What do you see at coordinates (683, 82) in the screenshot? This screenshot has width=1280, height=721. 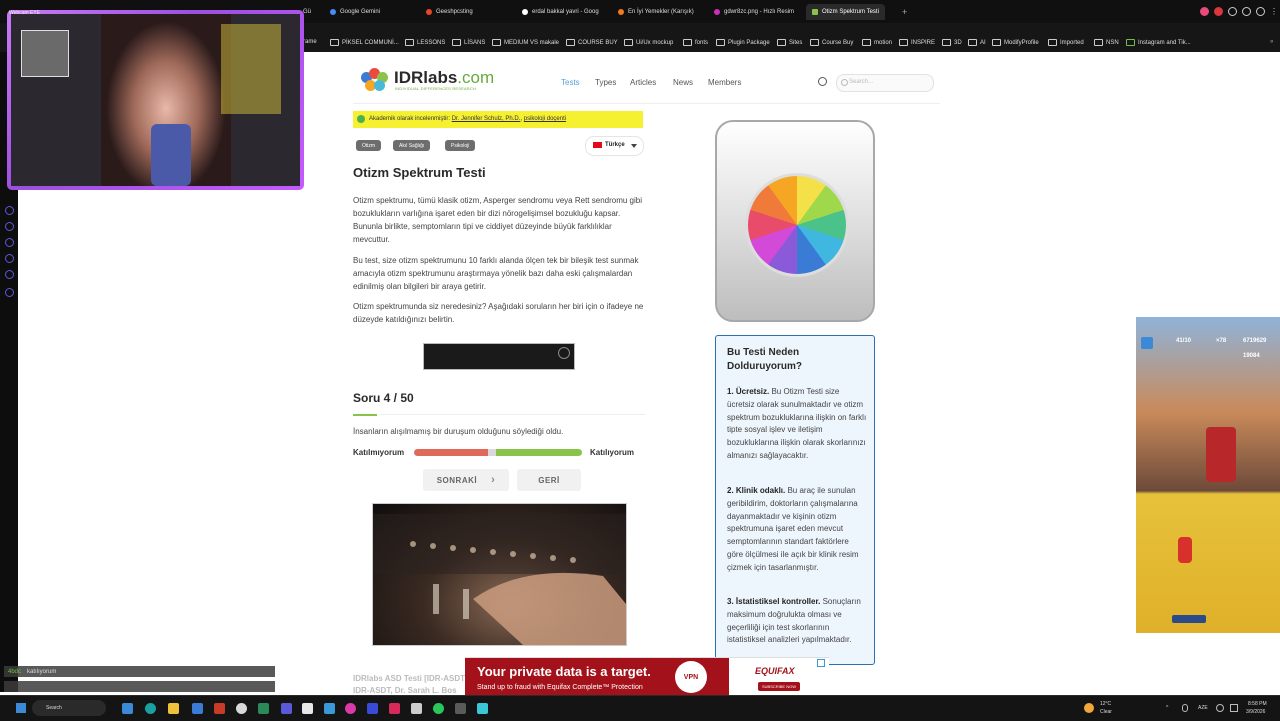 I see `nav-news: News` at bounding box center [683, 82].